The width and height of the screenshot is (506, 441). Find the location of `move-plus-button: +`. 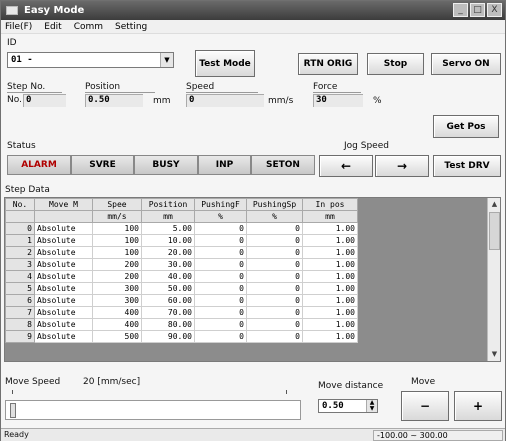

move-plus-button: + is located at coordinates (478, 406).